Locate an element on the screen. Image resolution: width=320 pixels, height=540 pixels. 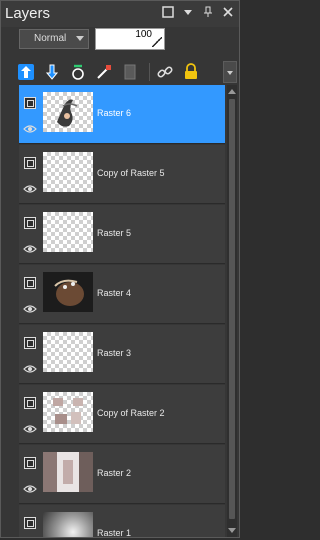
blend-mode-dropdown: Normal is located at coordinates (54, 39).